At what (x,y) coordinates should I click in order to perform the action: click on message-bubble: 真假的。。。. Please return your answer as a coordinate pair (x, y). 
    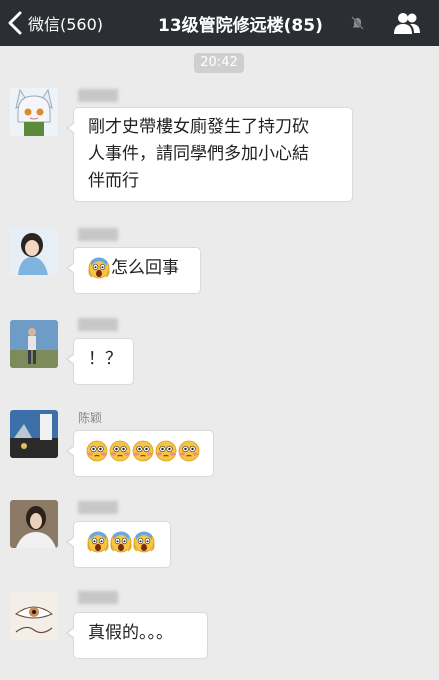
    Looking at the image, I should click on (137, 635).